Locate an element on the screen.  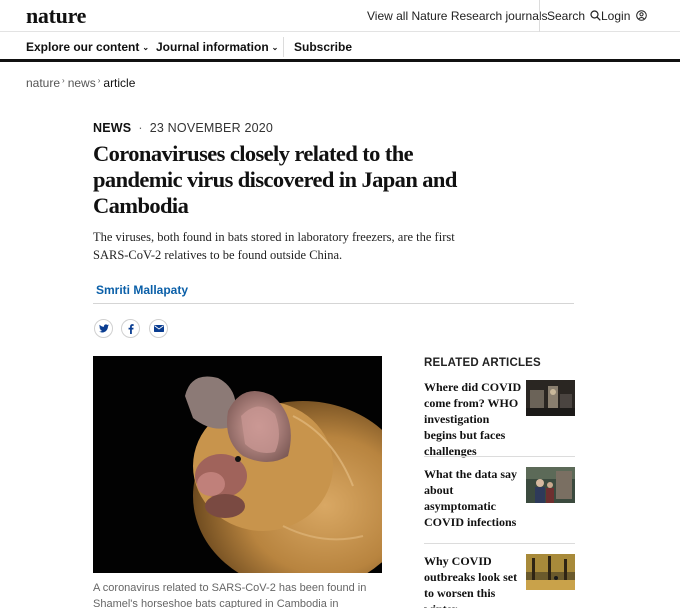
facebook-icon is located at coordinates (131, 328).